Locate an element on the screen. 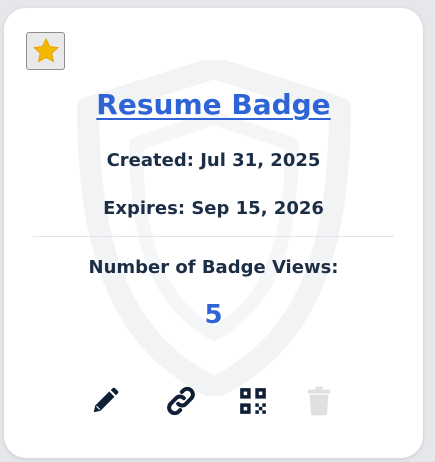 The height and width of the screenshot is (462, 435). pencil-icon is located at coordinates (106, 400).